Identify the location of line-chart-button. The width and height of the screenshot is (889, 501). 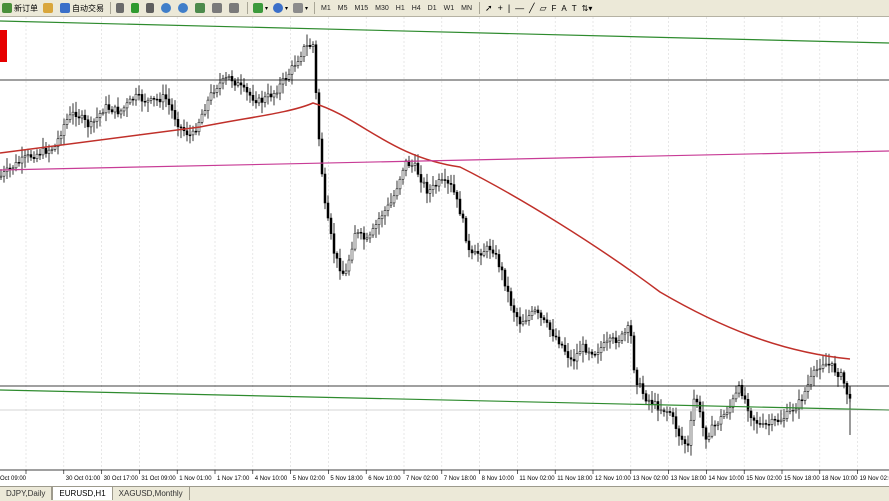
(151, 8).